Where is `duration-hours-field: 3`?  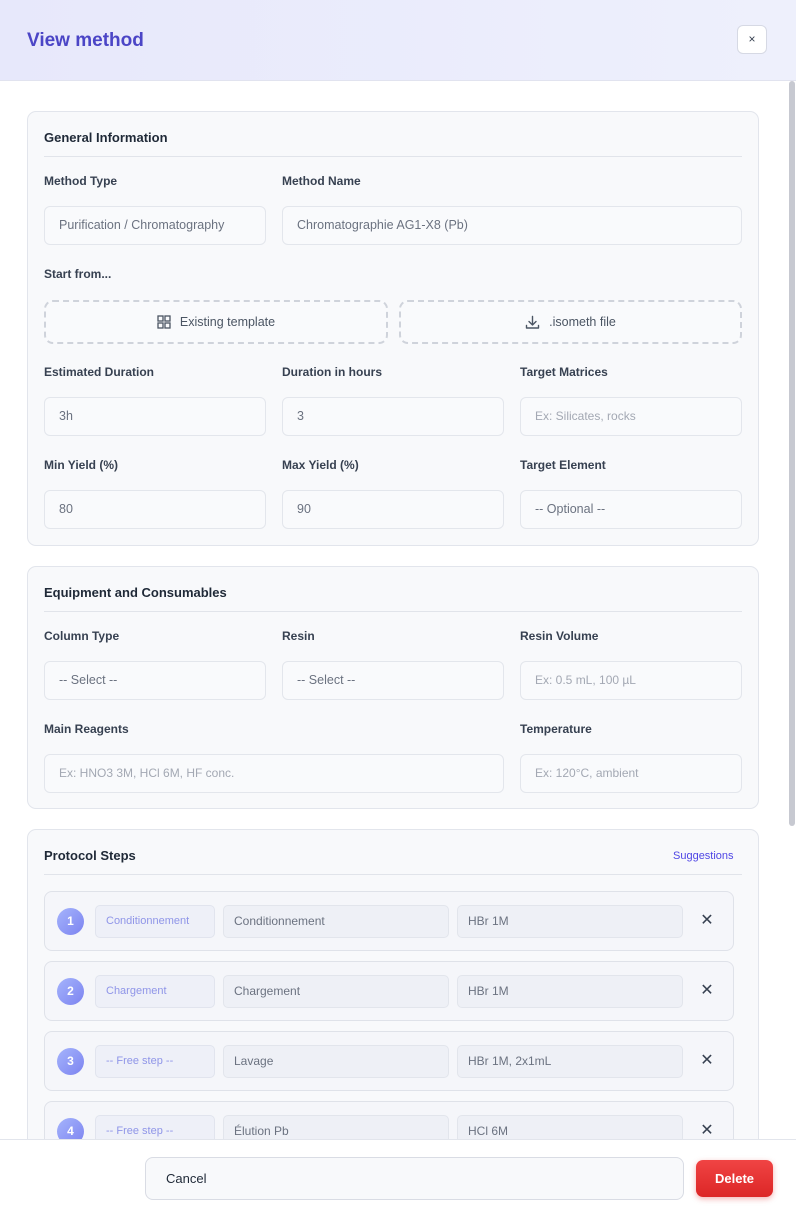
duration-hours-field: 3 is located at coordinates (393, 416).